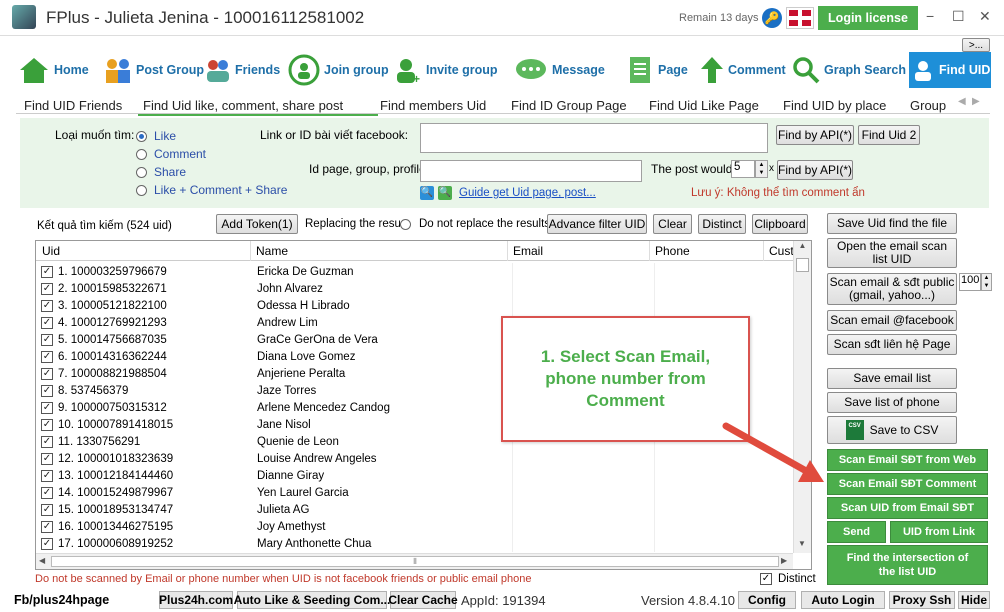 This screenshot has width=1004, height=612. What do you see at coordinates (416, 543) in the screenshot?
I see `table-row: ✓ 17. 100000608919252 Mary Anthonette Chua` at bounding box center [416, 543].